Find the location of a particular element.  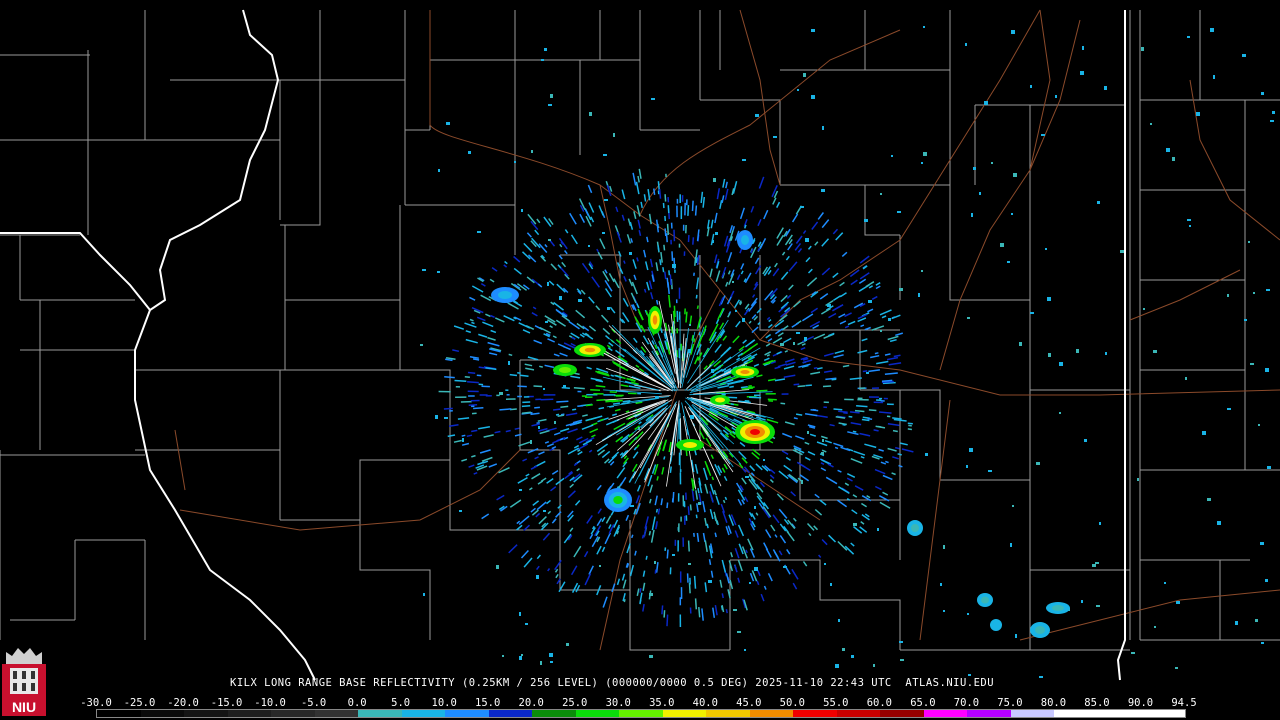

scale-label: 35.0 is located at coordinates (662, 703).